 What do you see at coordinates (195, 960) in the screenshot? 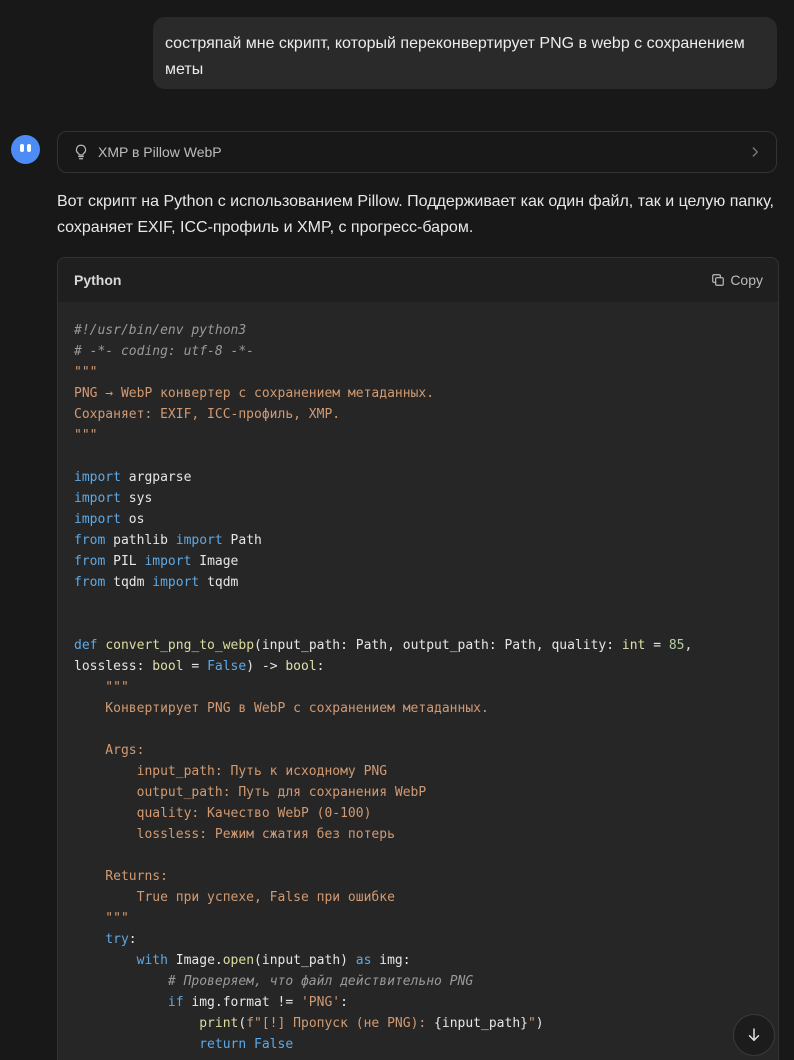
I see `code-token: Image.` at bounding box center [195, 960].